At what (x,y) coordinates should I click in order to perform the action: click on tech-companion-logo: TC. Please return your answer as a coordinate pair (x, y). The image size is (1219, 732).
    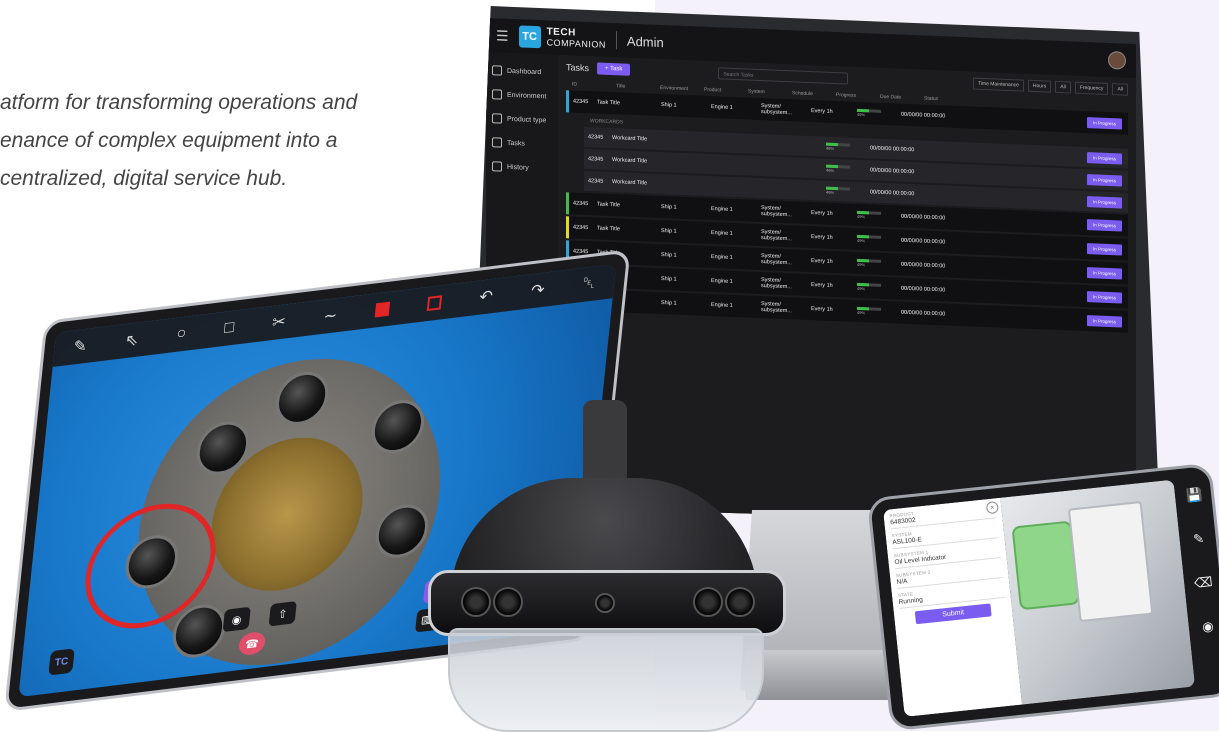
    Looking at the image, I should click on (529, 37).